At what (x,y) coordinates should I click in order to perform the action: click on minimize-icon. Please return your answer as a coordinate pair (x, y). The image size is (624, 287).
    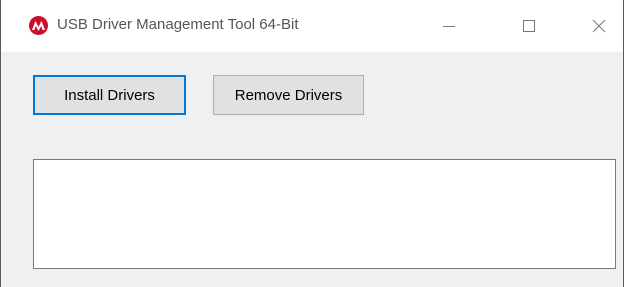
    Looking at the image, I should click on (449, 26).